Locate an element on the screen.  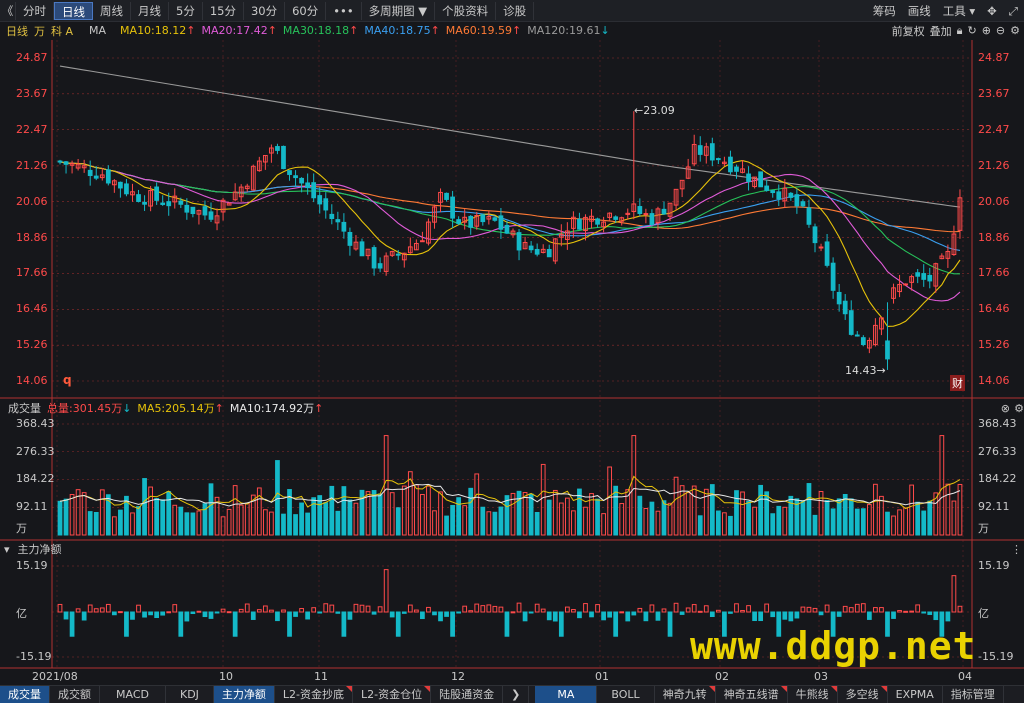
price-tick-label: 22.47 is located at coordinates (994, 129).